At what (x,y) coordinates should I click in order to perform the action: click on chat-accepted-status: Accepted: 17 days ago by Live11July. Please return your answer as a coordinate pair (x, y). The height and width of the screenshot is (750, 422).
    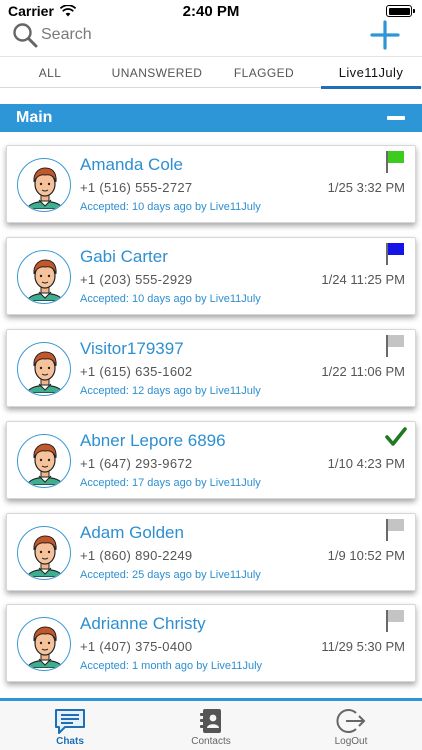
    Looking at the image, I should click on (170, 483).